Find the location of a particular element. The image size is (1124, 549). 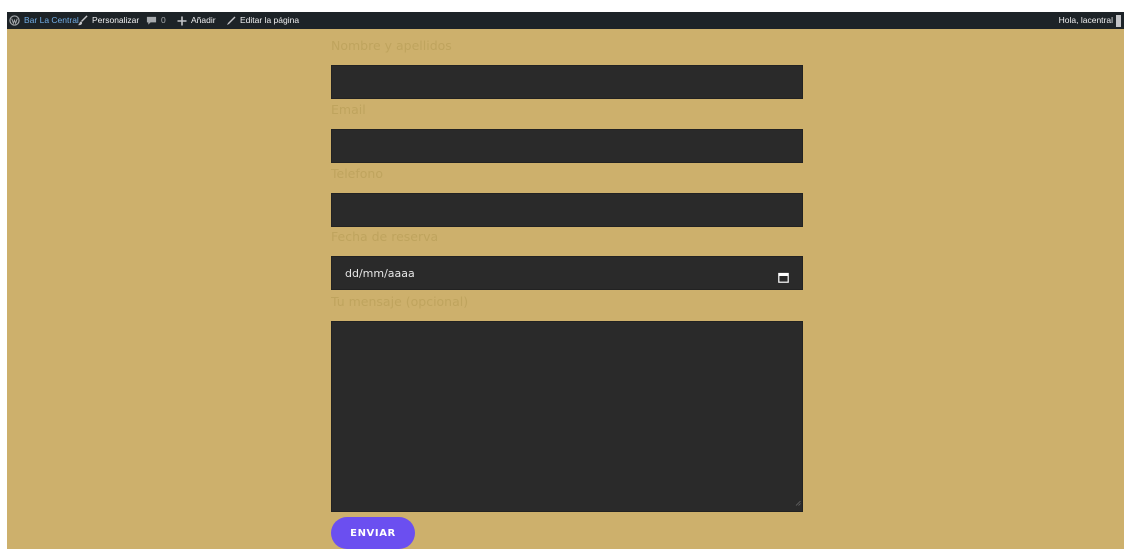

customize-label: Personalizar is located at coordinates (116, 20).